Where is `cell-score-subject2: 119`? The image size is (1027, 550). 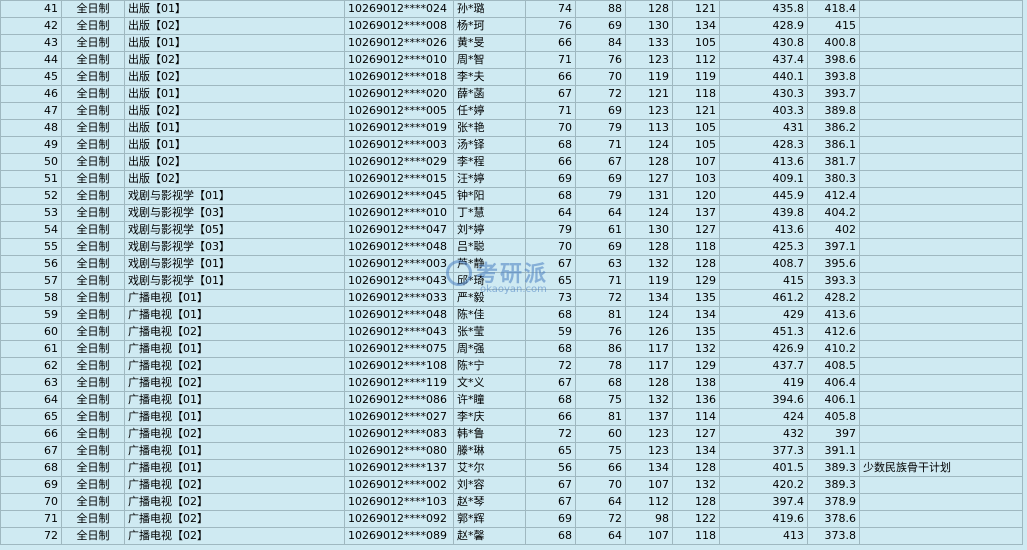
cell-score-subject2: 119 is located at coordinates (696, 77).